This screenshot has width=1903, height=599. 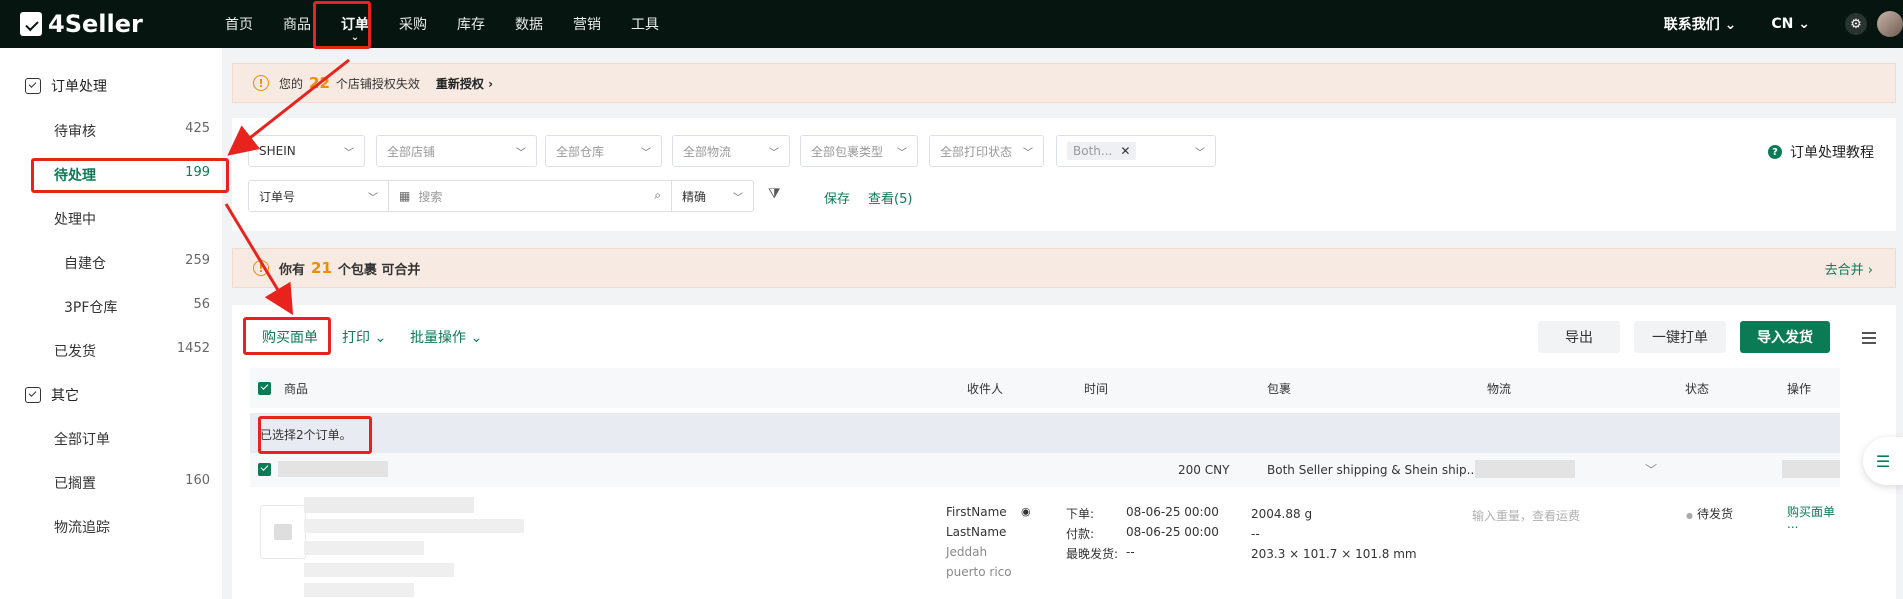 I want to click on platform-select: SHEIN ﹀, so click(x=306, y=151).